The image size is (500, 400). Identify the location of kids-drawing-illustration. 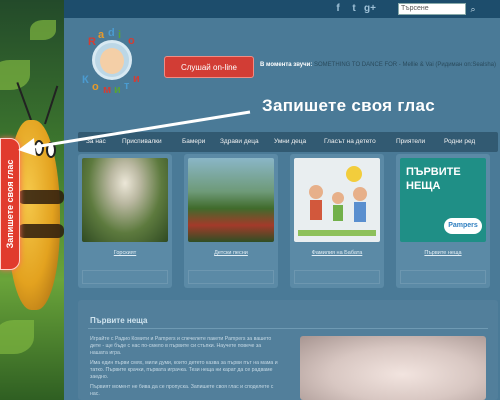
(337, 201).